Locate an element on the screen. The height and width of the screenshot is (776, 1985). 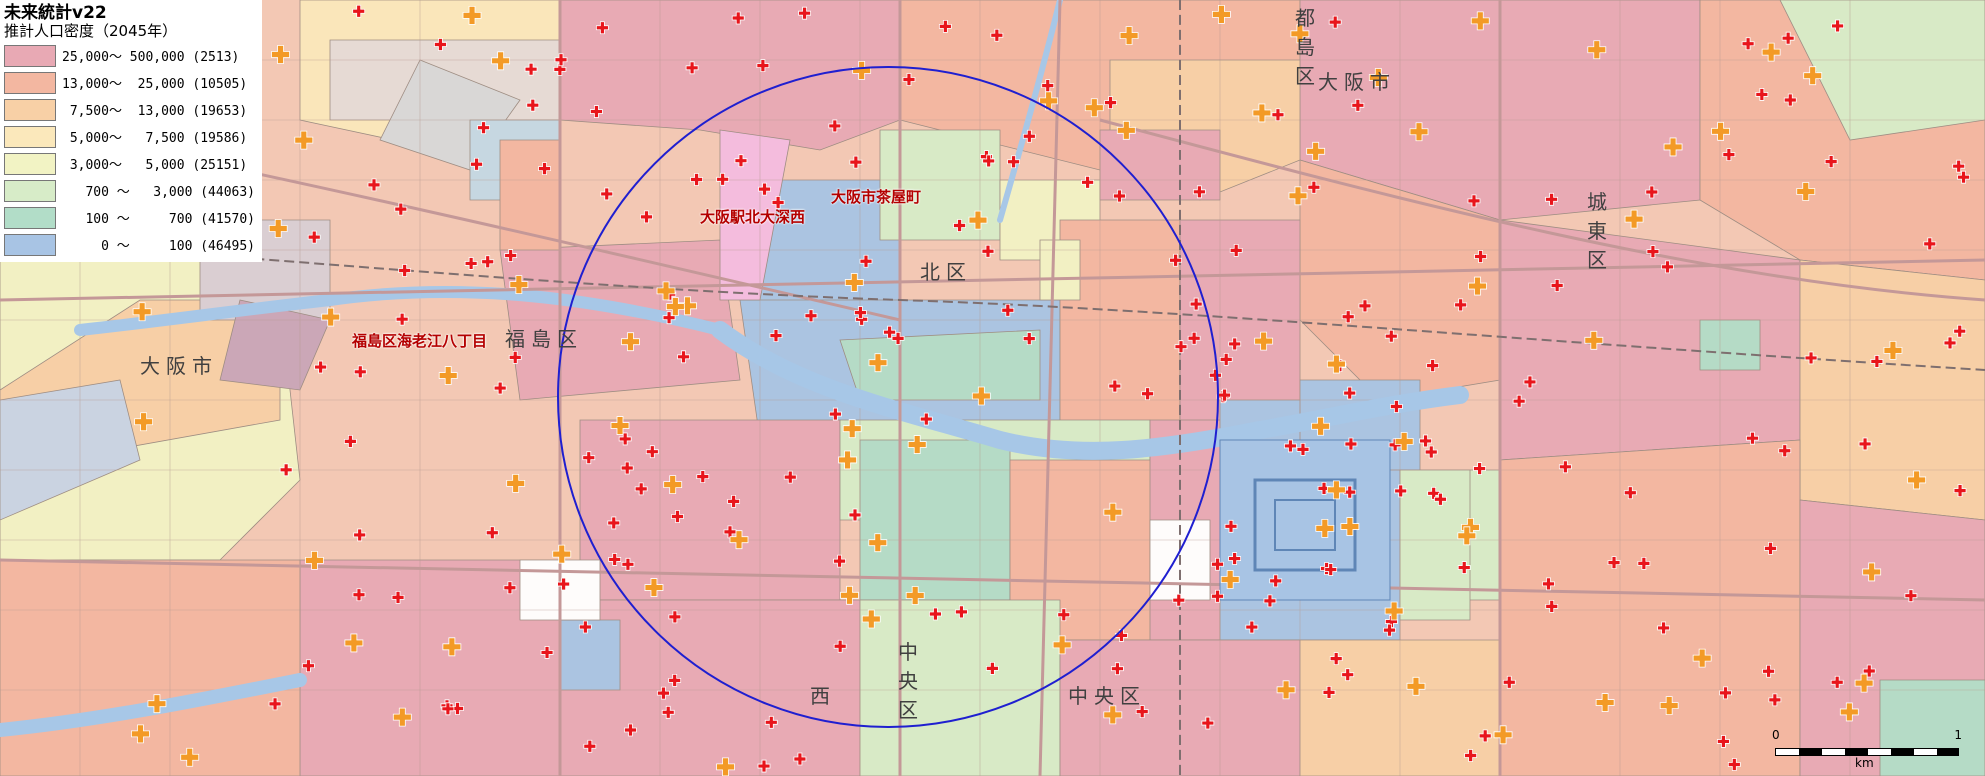
legend-range: 13,000～ 25,000 (10505) is located at coordinates (155, 84).